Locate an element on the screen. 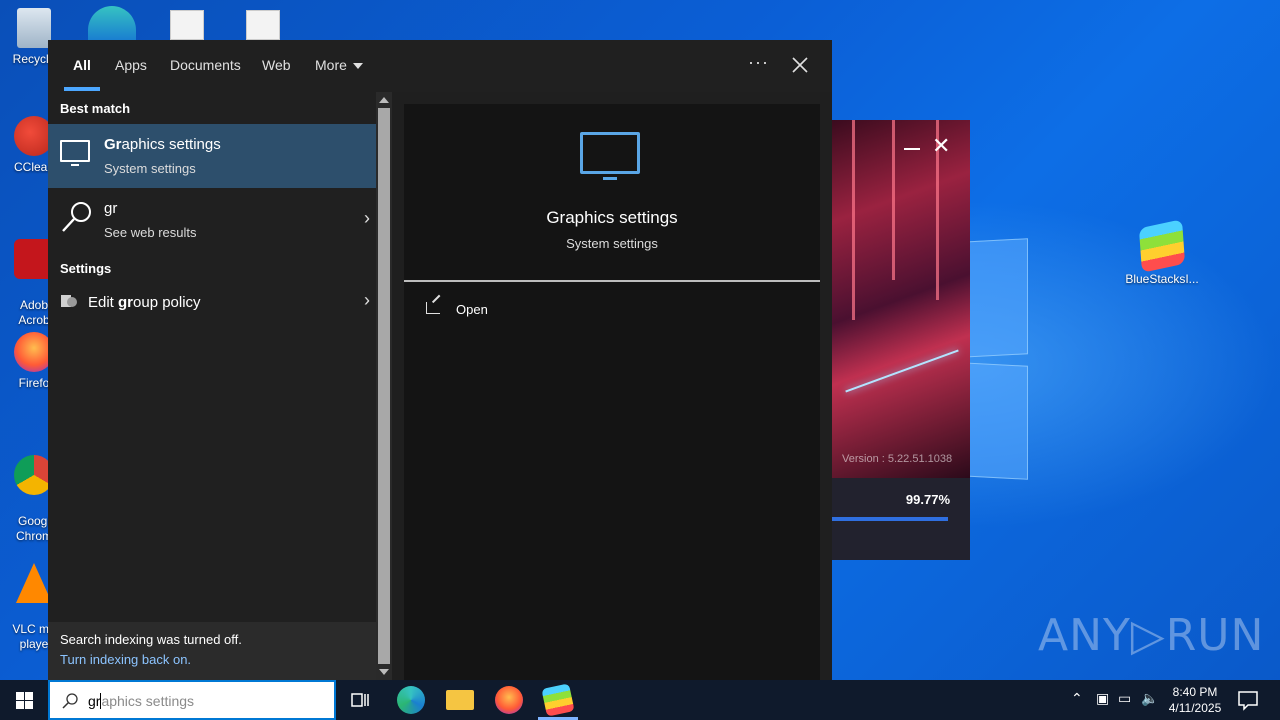 The width and height of the screenshot is (1280, 720). desktop-icon-label: Googl Chrom is located at coordinates (33, 528).